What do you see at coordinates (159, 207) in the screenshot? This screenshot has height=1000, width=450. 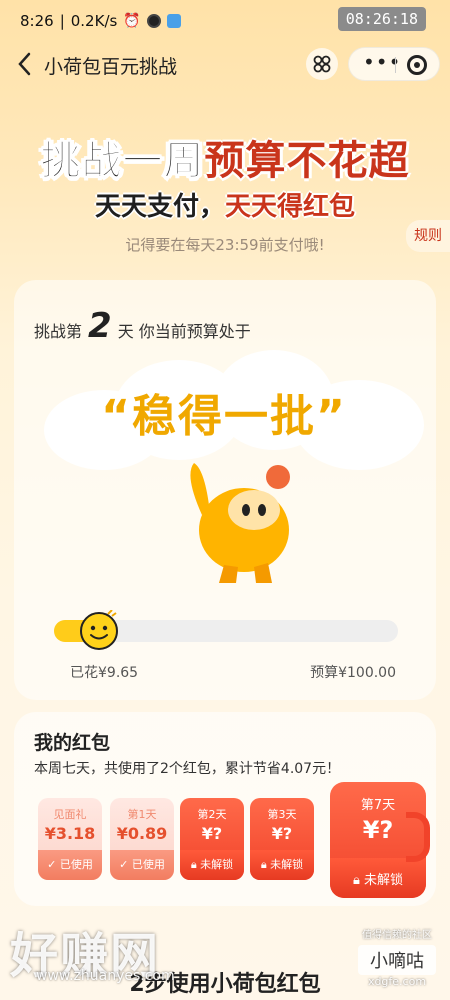 I see `subline-part1: 天天支付，` at bounding box center [159, 207].